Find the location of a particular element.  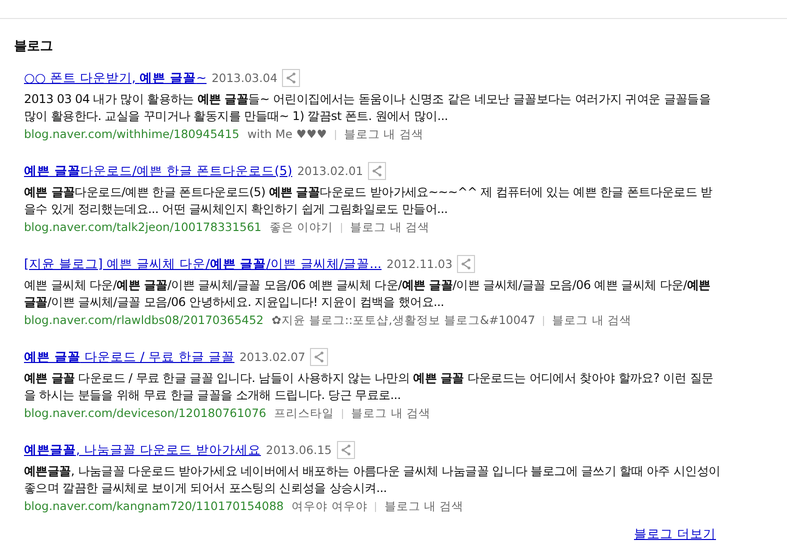

blog-author: 좋은 이야기 is located at coordinates (301, 227).